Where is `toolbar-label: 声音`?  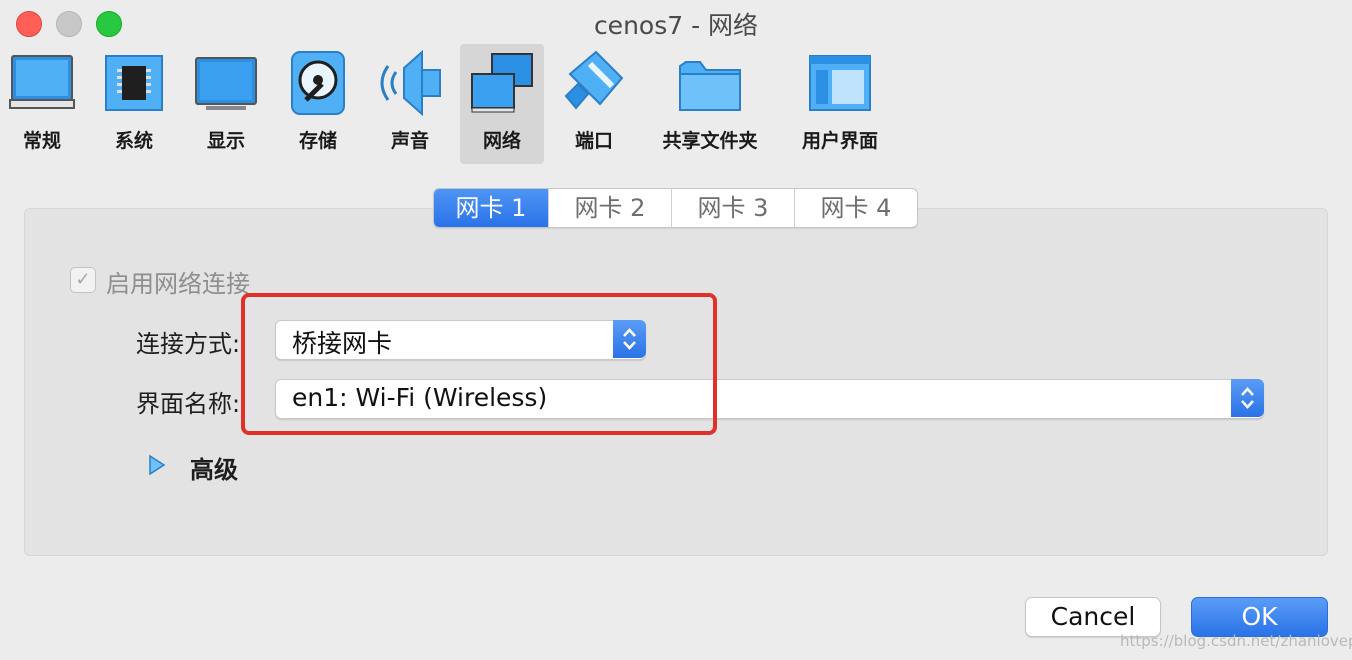 toolbar-label: 声音 is located at coordinates (409, 141).